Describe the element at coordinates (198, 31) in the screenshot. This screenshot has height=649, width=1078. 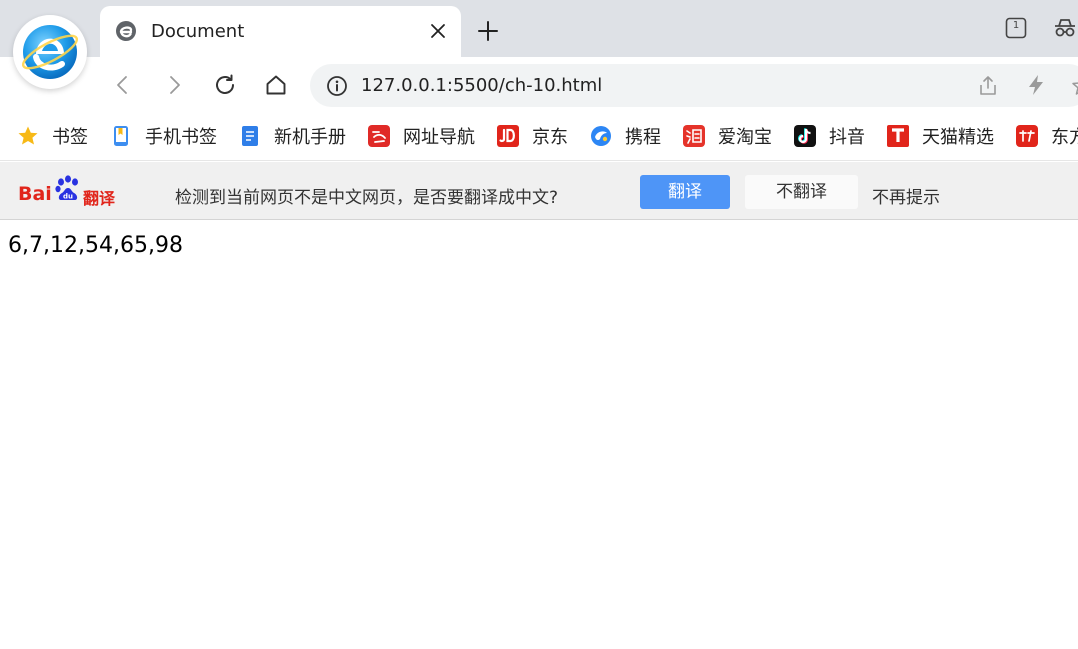
I see `tab-title: Document` at that location.